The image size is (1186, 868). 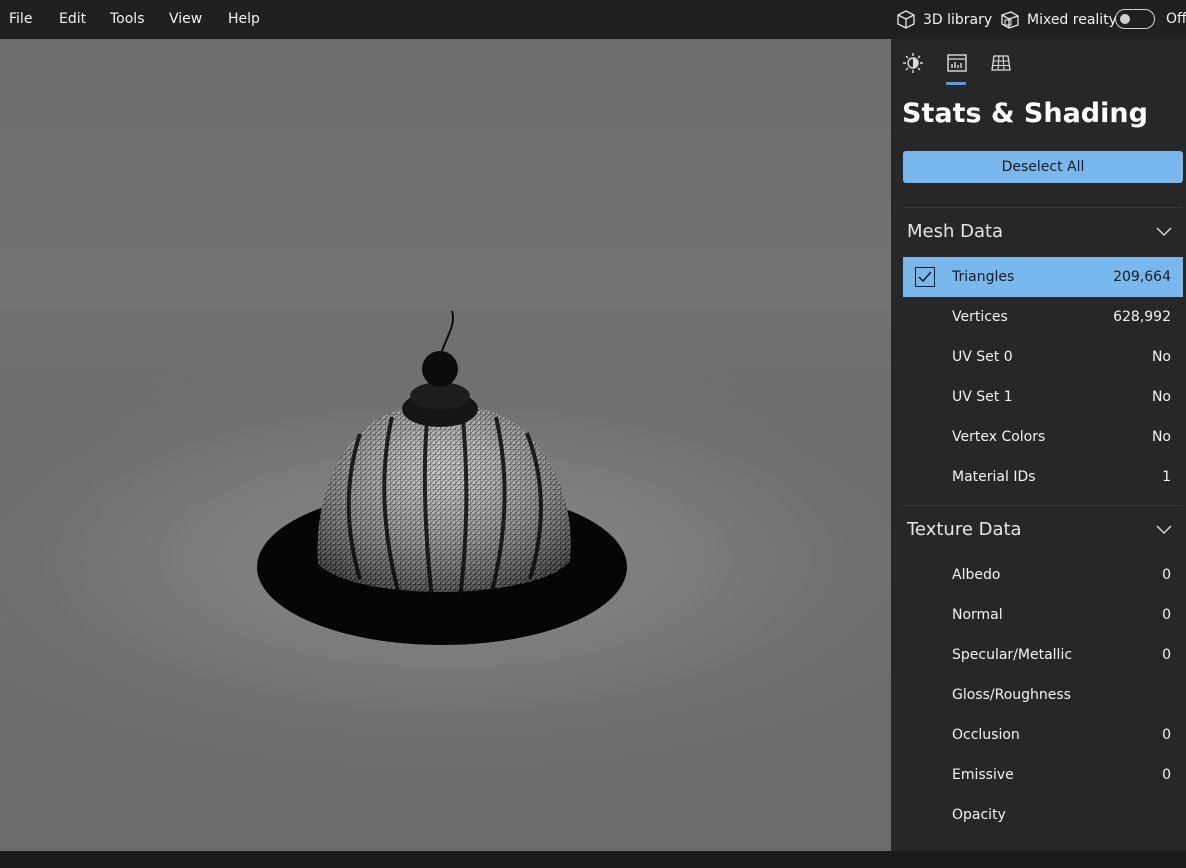 I want to click on menu-view: View, so click(x=185, y=19).